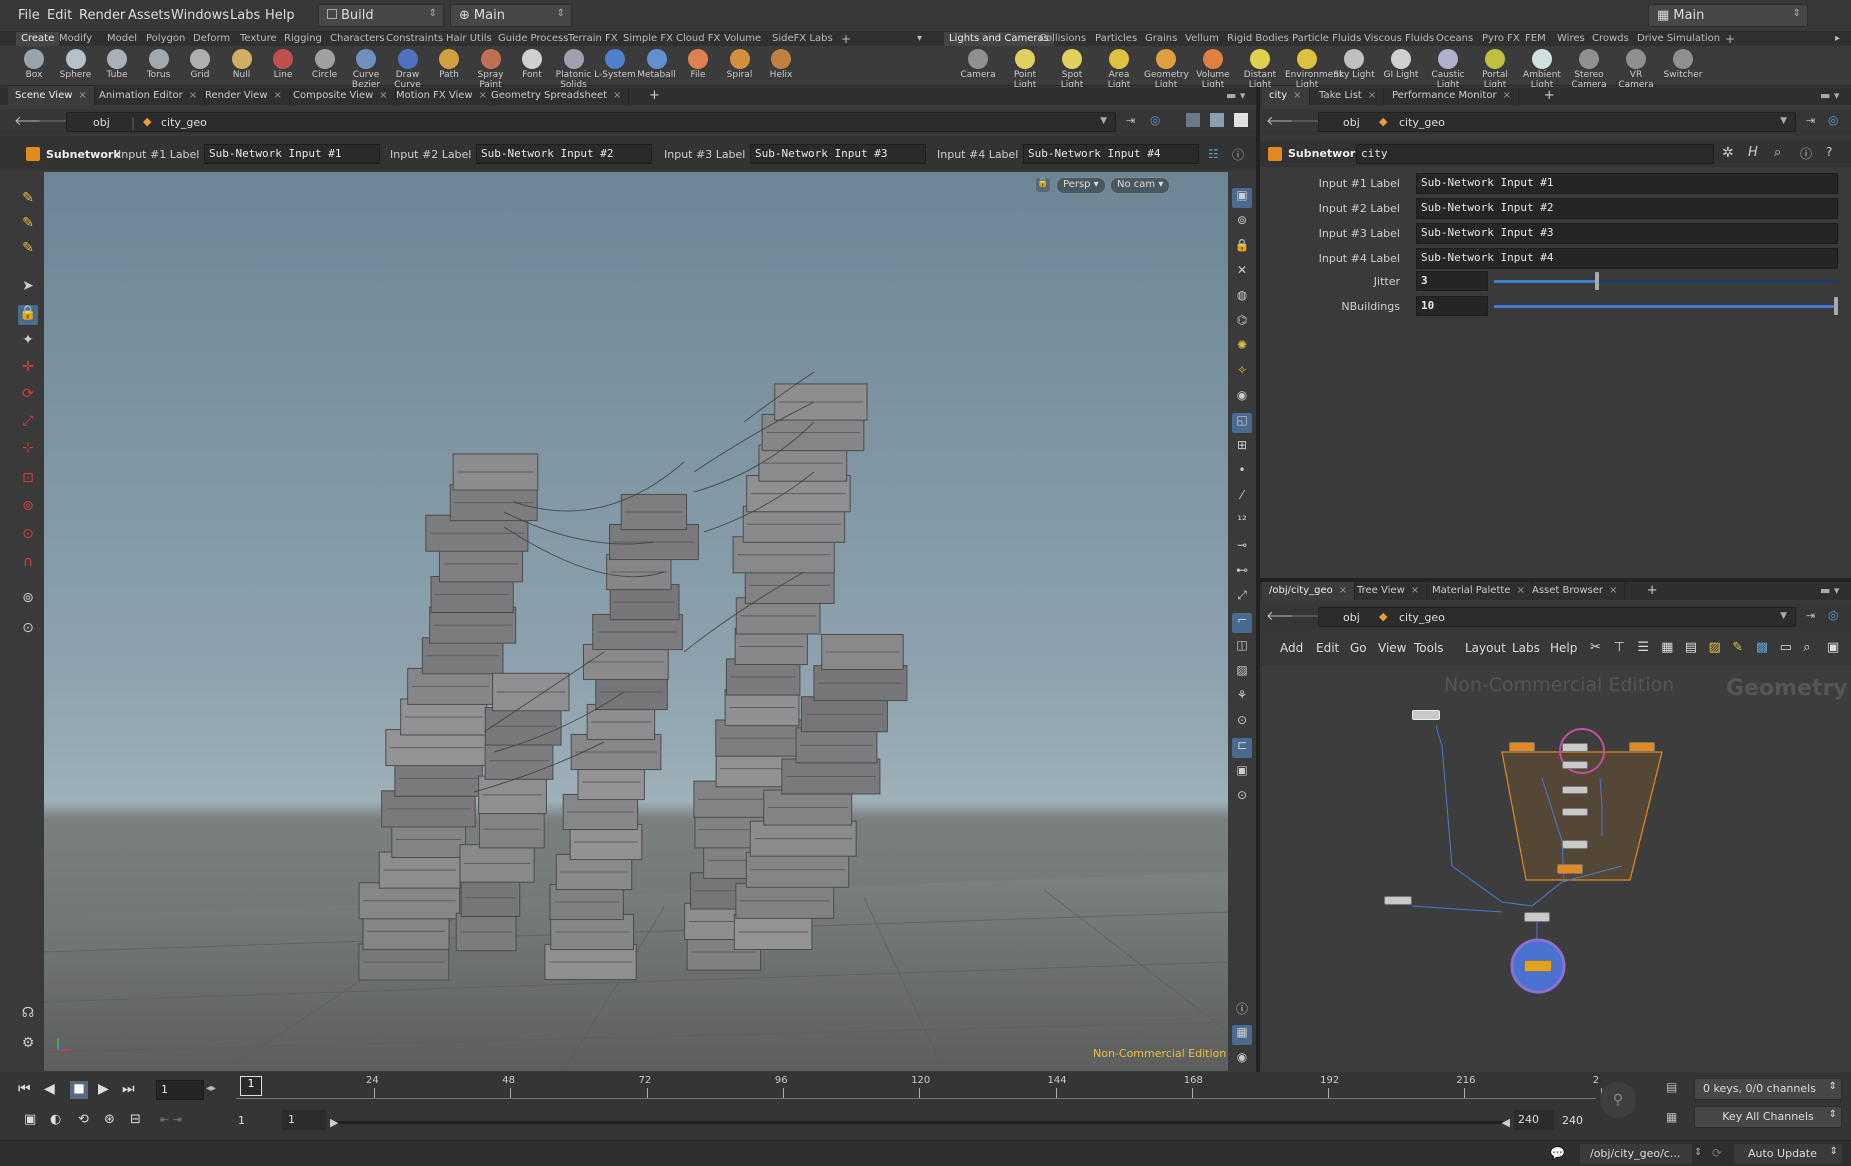 Image resolution: width=1851 pixels, height=1166 pixels. Describe the element at coordinates (648, 39) in the screenshot. I see `shelf-tab-simple-fx: Simple FX` at that location.